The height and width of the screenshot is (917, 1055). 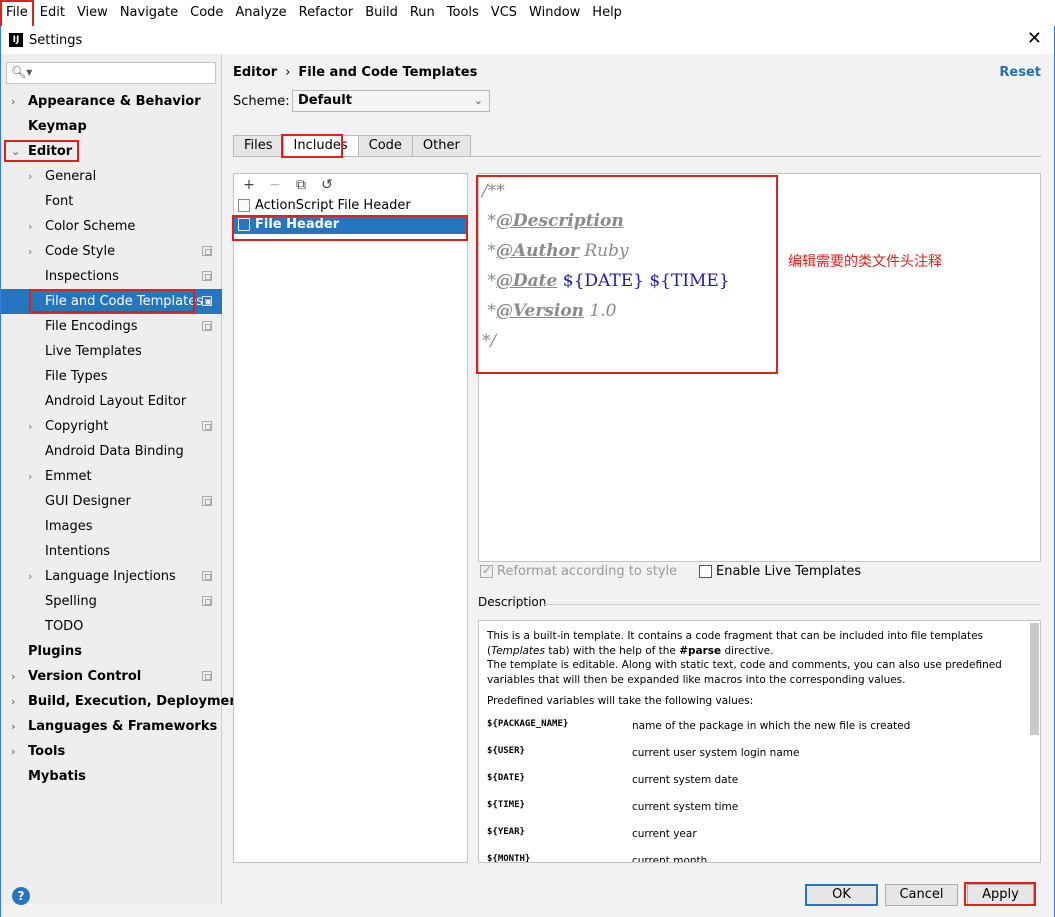 I want to click on menu-code: Code, so click(x=206, y=13).